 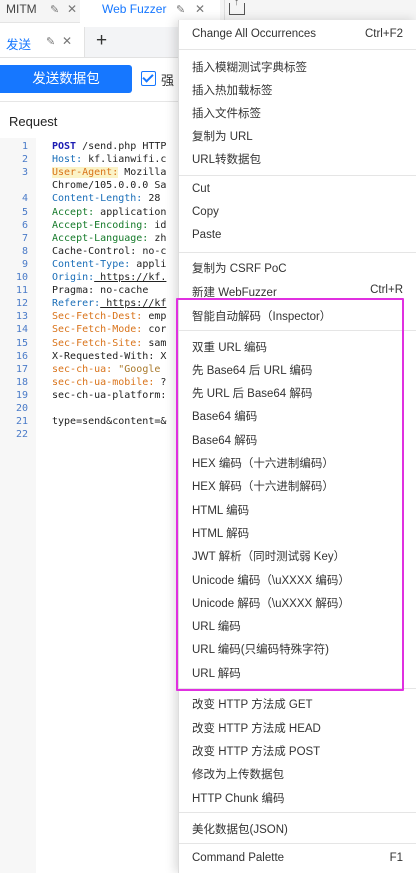 What do you see at coordinates (42, 42) in the screenshot?
I see `subtab-send: 发送 ✎ ✕` at bounding box center [42, 42].